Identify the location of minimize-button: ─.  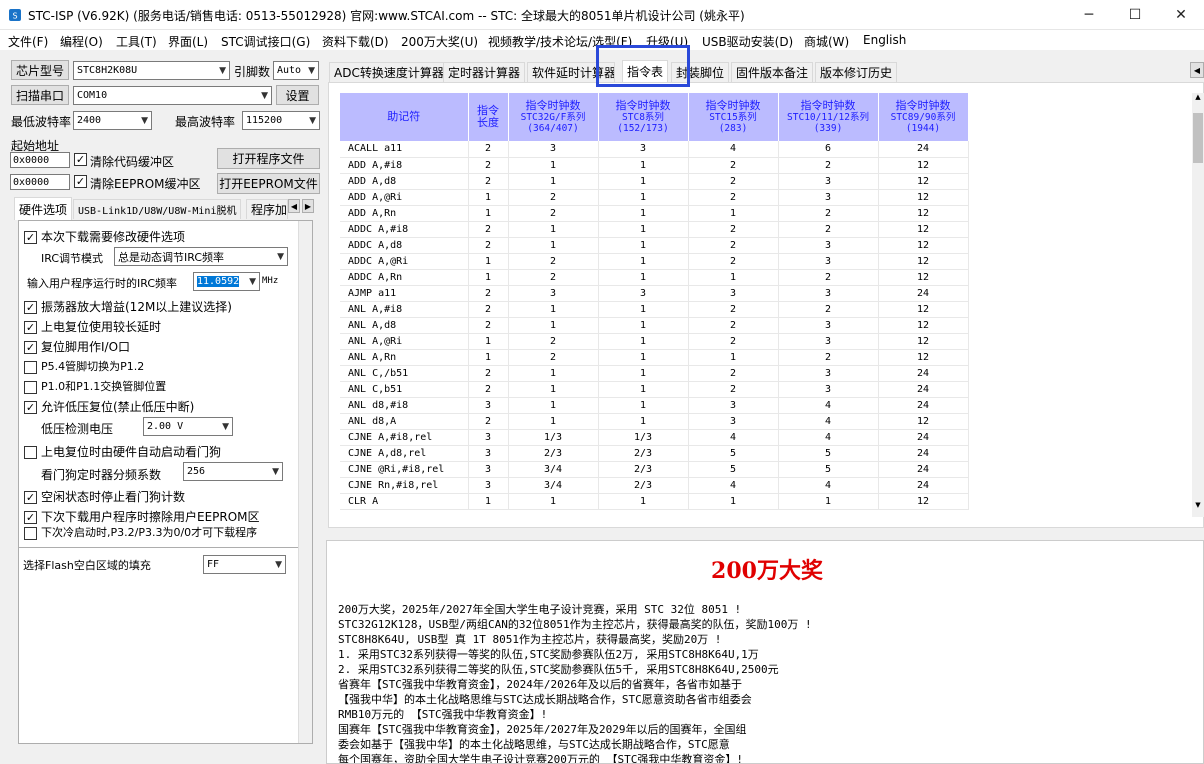
(1089, 15).